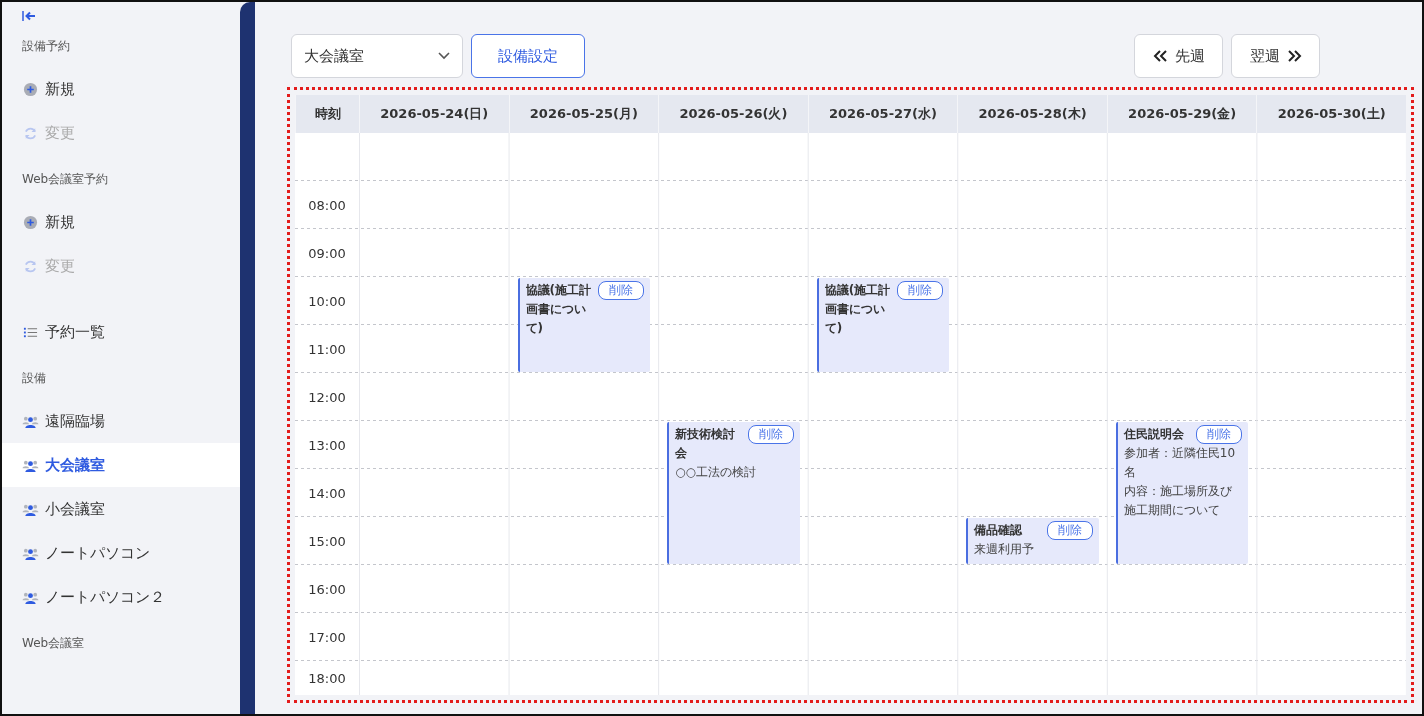 The image size is (1424, 716). I want to click on time-label: 13:00, so click(327, 445).